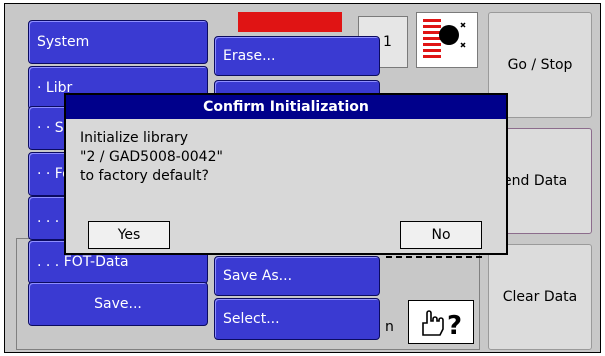 The width and height of the screenshot is (605, 356). Describe the element at coordinates (434, 257) in the screenshot. I see `dashed-line` at that location.